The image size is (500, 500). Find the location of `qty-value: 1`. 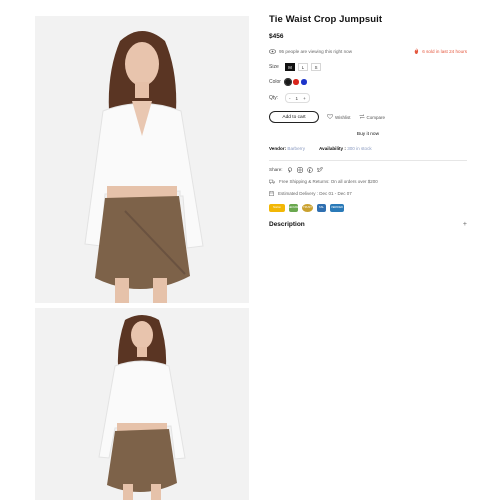

qty-value: 1 is located at coordinates (297, 98).